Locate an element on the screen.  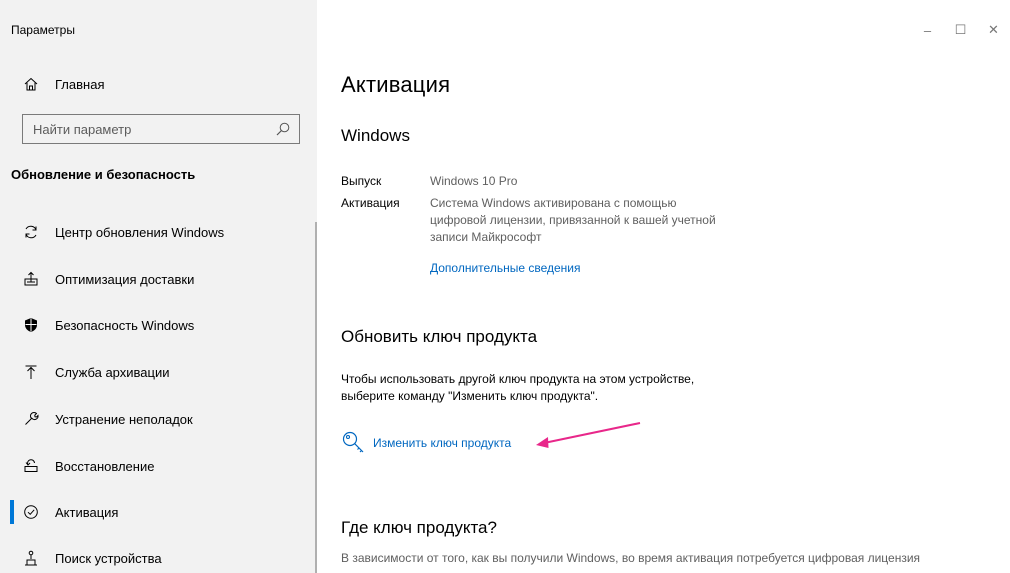
sidebar-item-windows-security: Безопасность Windows is located at coordinates (158, 325).